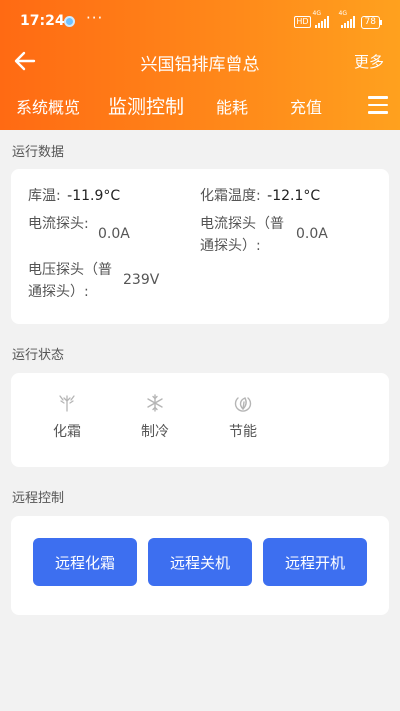  I want to click on voltage-probe-label-line1: 电压探头（普, so click(70, 270).